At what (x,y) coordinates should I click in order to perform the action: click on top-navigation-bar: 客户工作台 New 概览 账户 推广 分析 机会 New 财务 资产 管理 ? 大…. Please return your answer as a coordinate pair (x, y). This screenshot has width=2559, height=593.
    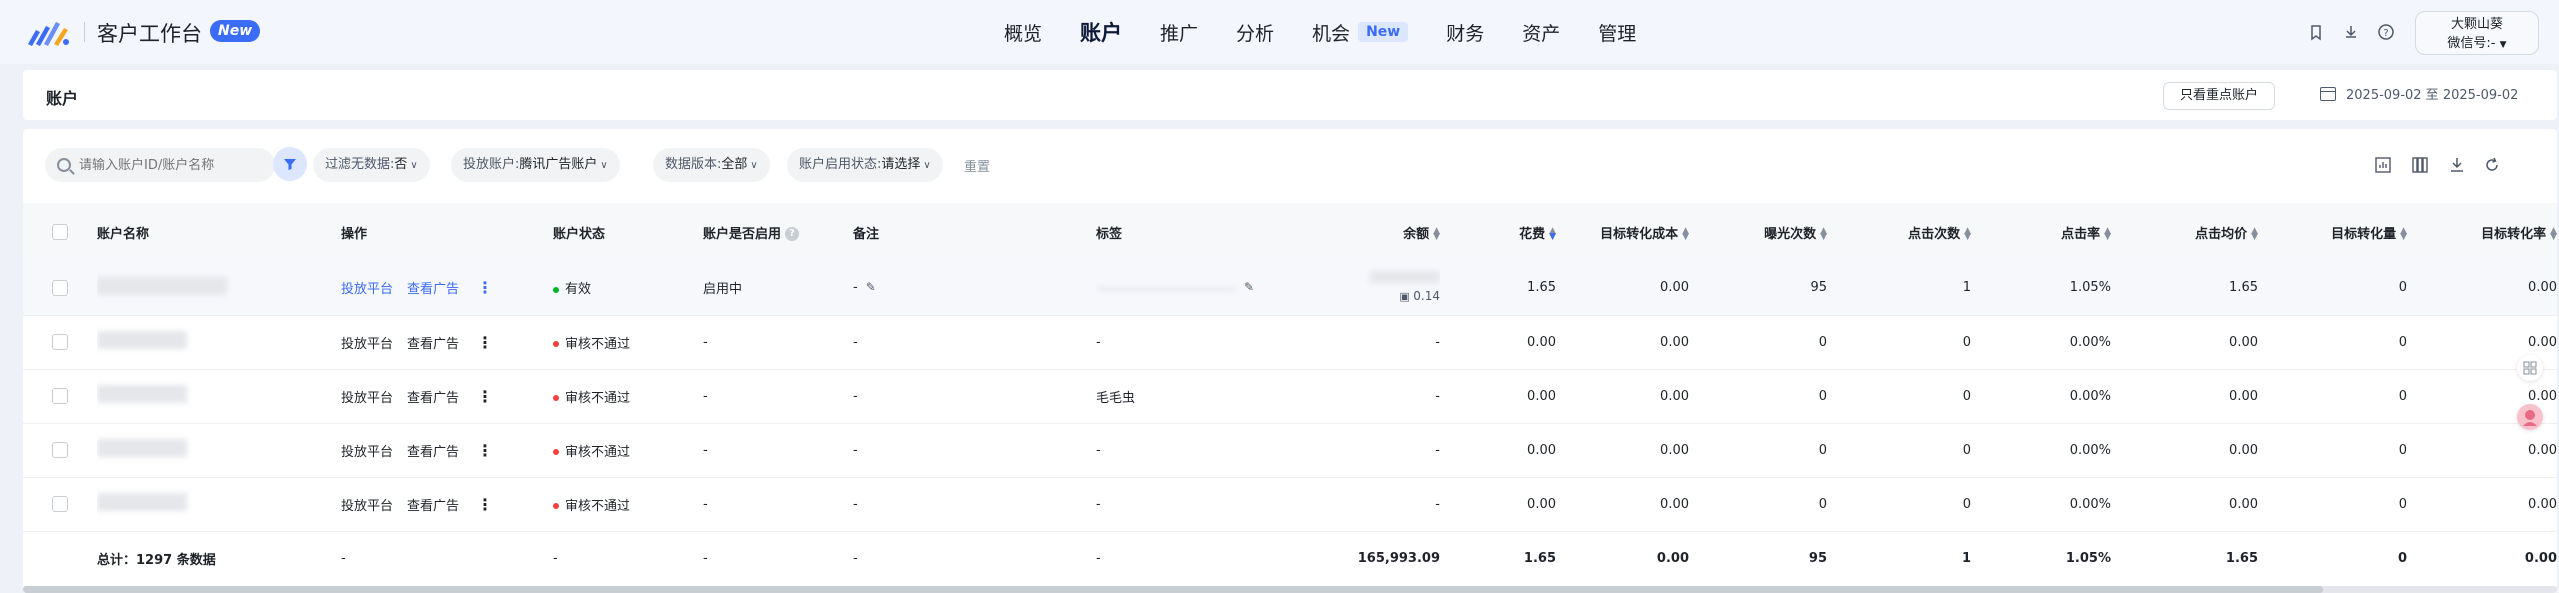
    Looking at the image, I should click on (1279, 32).